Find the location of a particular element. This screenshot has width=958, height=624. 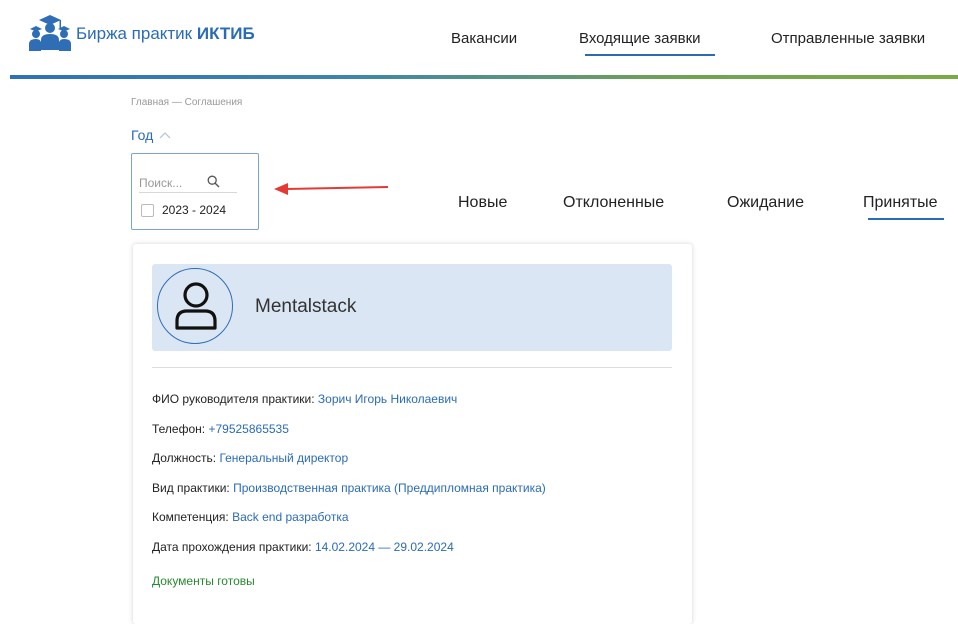

avatar is located at coordinates (195, 306).